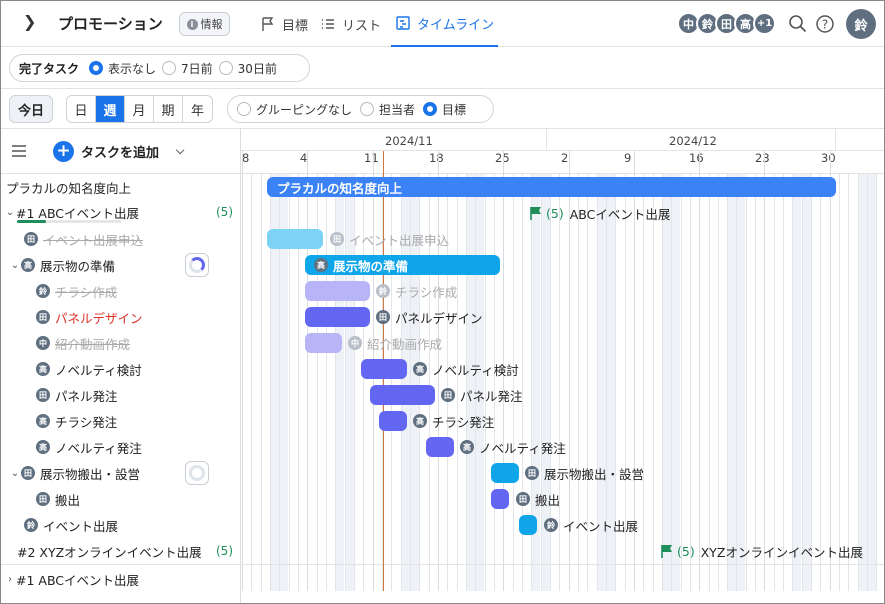 The height and width of the screenshot is (604, 885). What do you see at coordinates (764, 23) in the screenshot?
I see `avatar-more: +1` at bounding box center [764, 23].